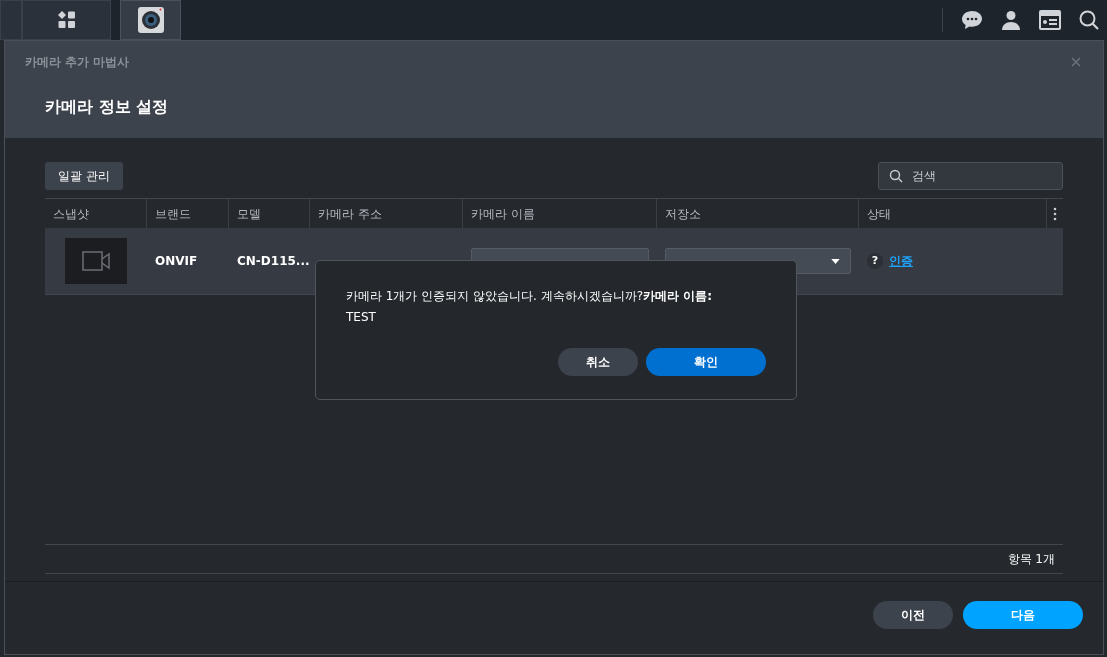  Describe the element at coordinates (875, 261) in the screenshot. I see `help-badge: ?` at that location.